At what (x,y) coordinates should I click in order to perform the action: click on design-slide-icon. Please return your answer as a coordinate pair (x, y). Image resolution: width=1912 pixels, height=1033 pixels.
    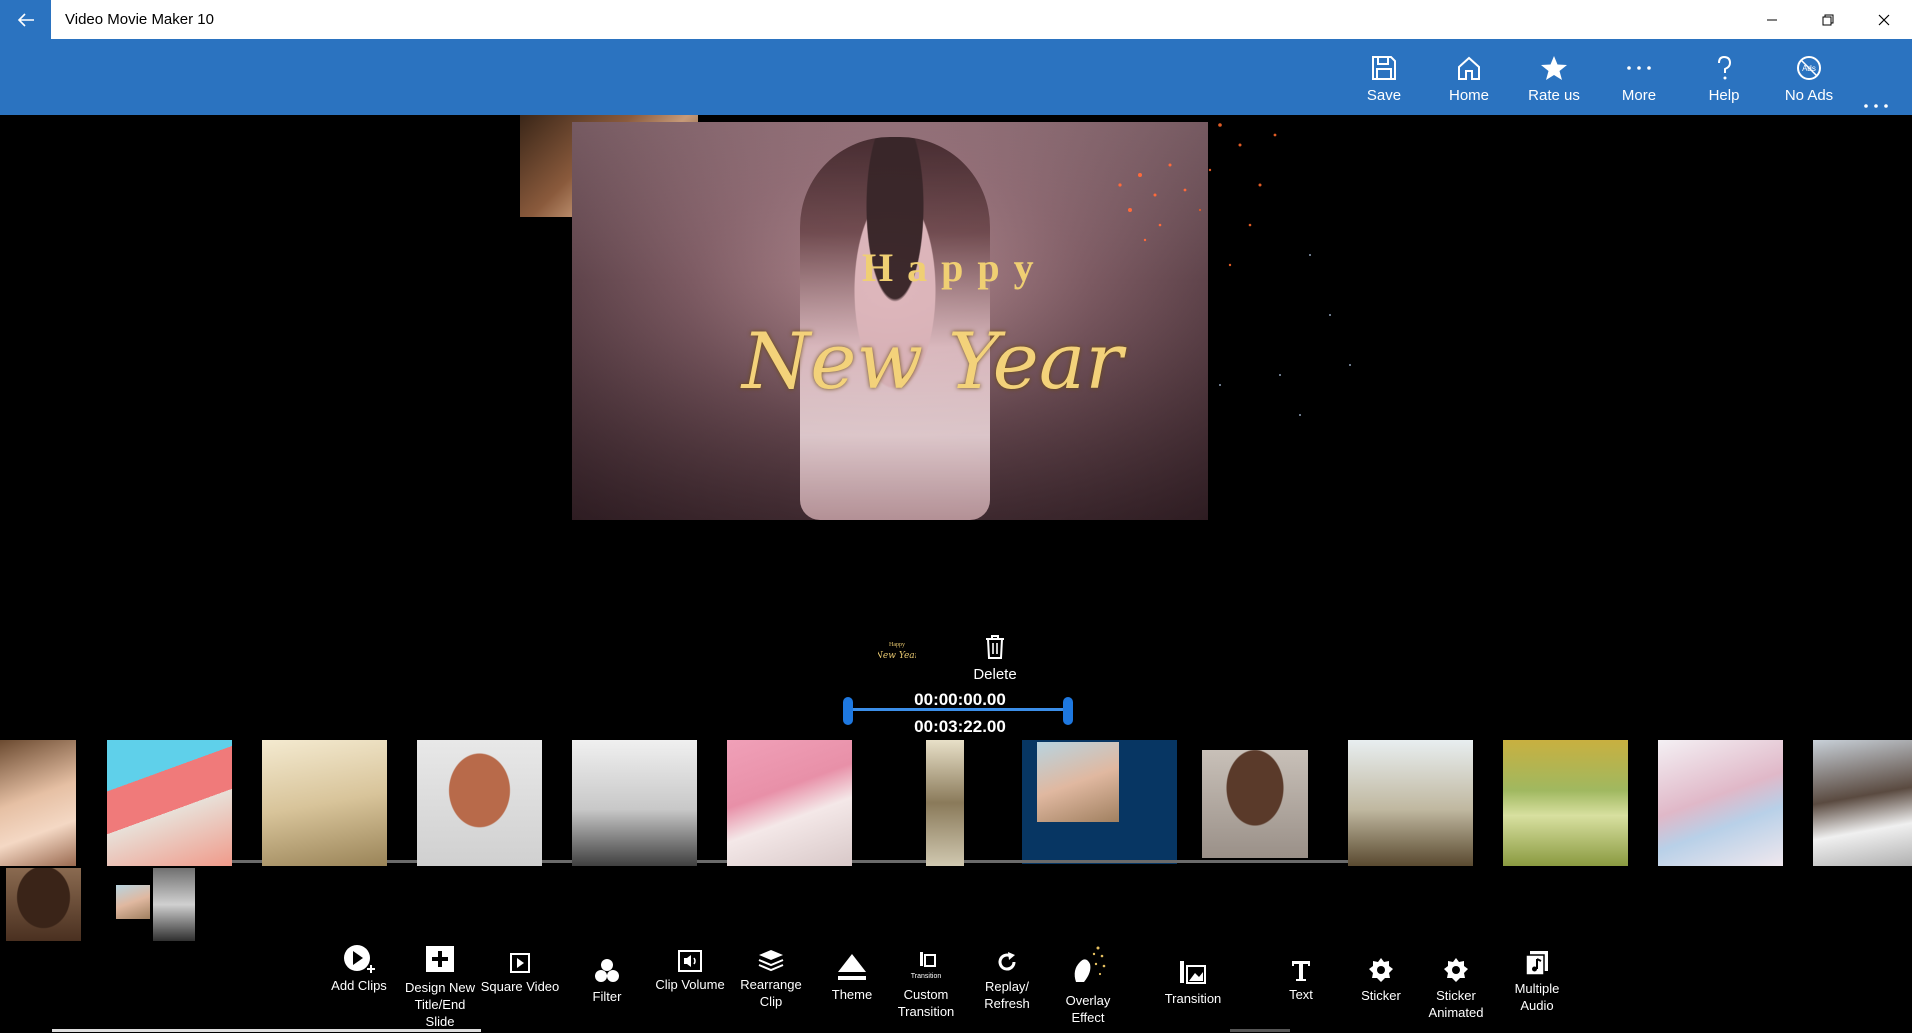
    Looking at the image, I should click on (440, 959).